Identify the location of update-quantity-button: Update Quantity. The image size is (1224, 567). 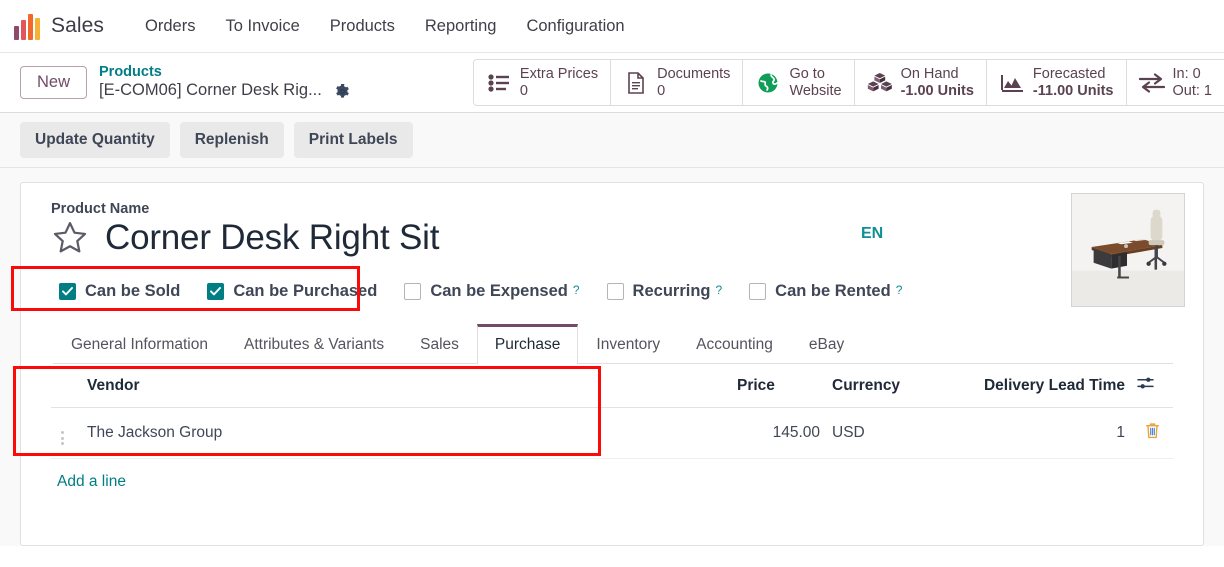
(95, 140).